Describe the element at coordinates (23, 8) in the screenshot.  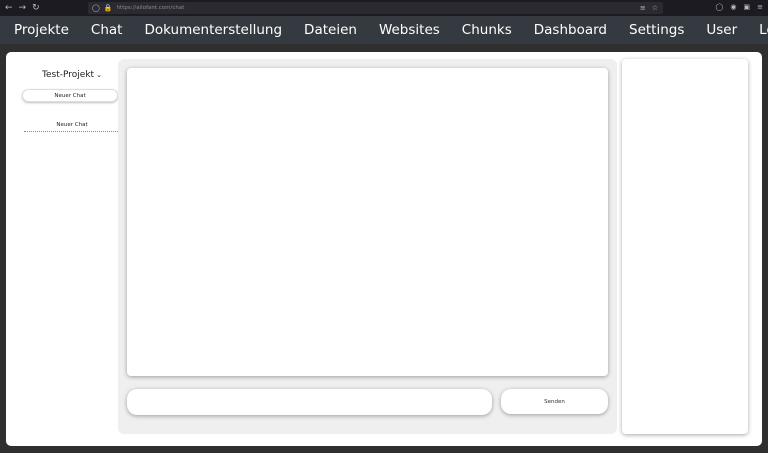
I see `forward-icon: →` at that location.